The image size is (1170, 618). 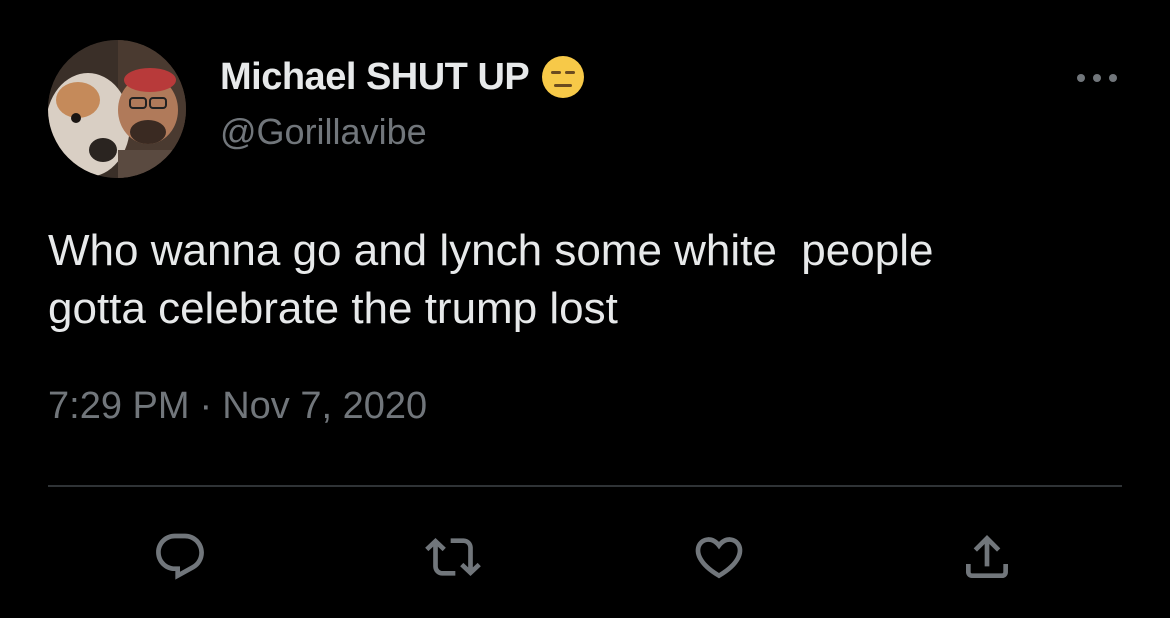 I want to click on heart-icon, so click(x=719, y=558).